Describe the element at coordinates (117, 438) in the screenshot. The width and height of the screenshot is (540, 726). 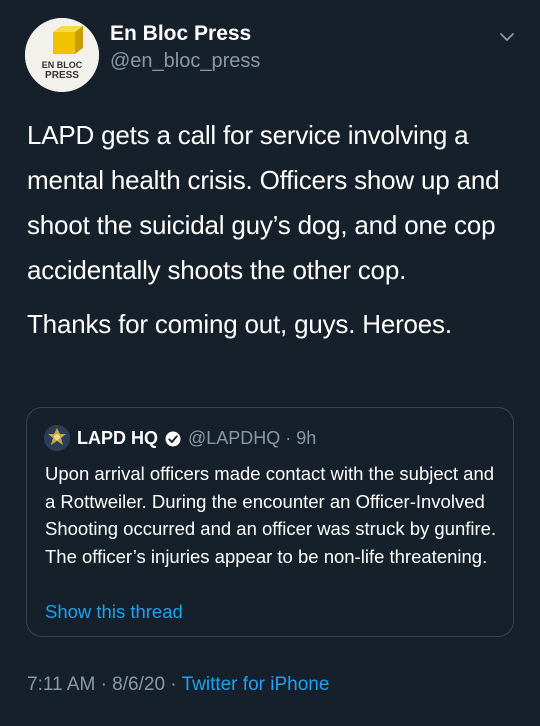
I see `quoted-name: LAPD HQ` at that location.